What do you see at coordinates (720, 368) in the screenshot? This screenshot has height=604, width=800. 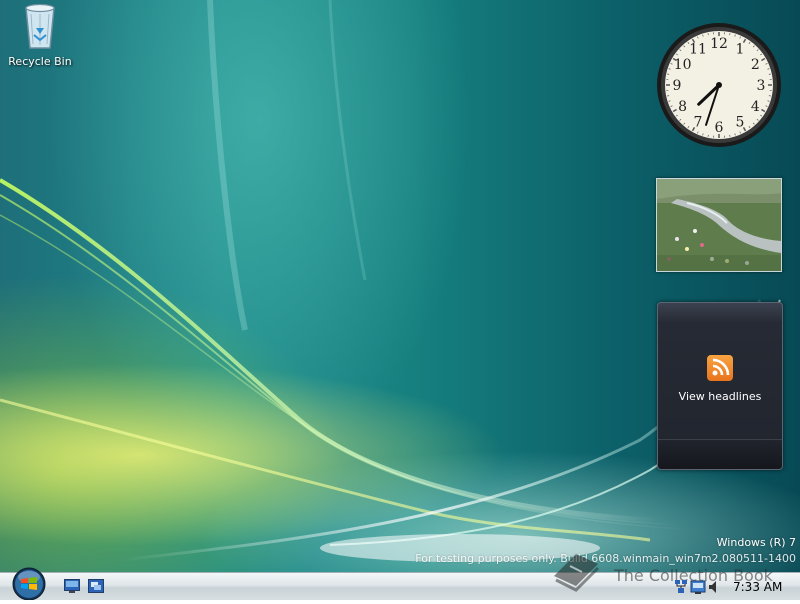 I see `rss-icon` at bounding box center [720, 368].